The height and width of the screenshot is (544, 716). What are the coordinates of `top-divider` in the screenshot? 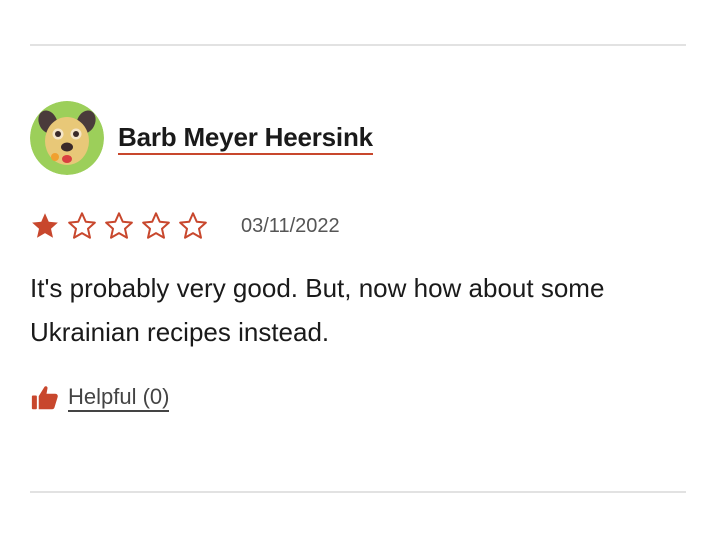 It's located at (358, 45).